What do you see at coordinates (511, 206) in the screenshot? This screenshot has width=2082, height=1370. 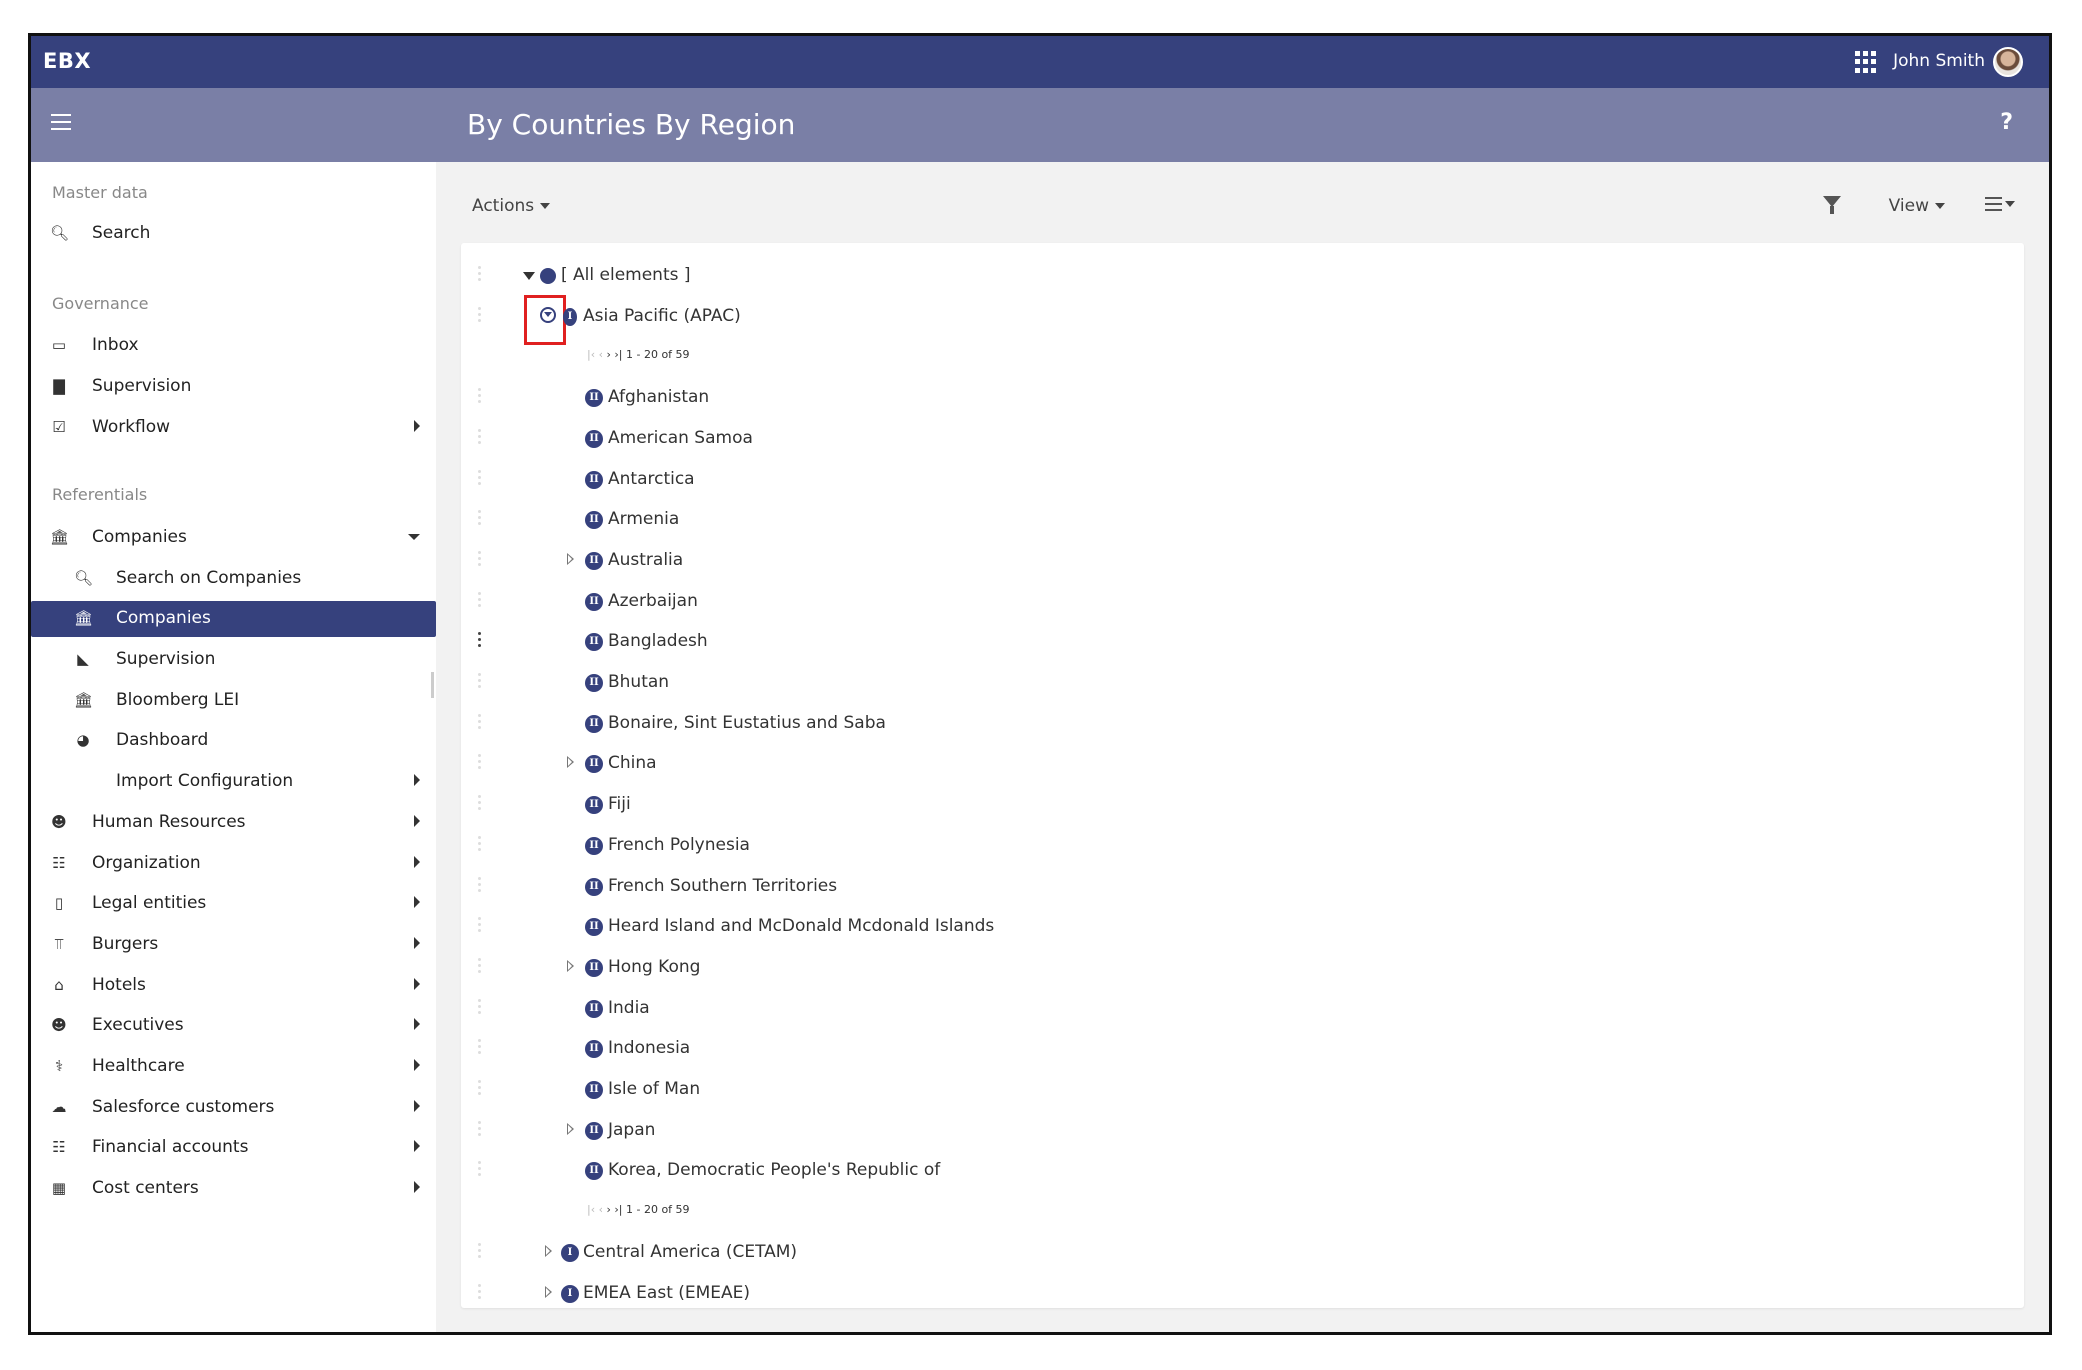 I see `actions-dropdown: Actions` at bounding box center [511, 206].